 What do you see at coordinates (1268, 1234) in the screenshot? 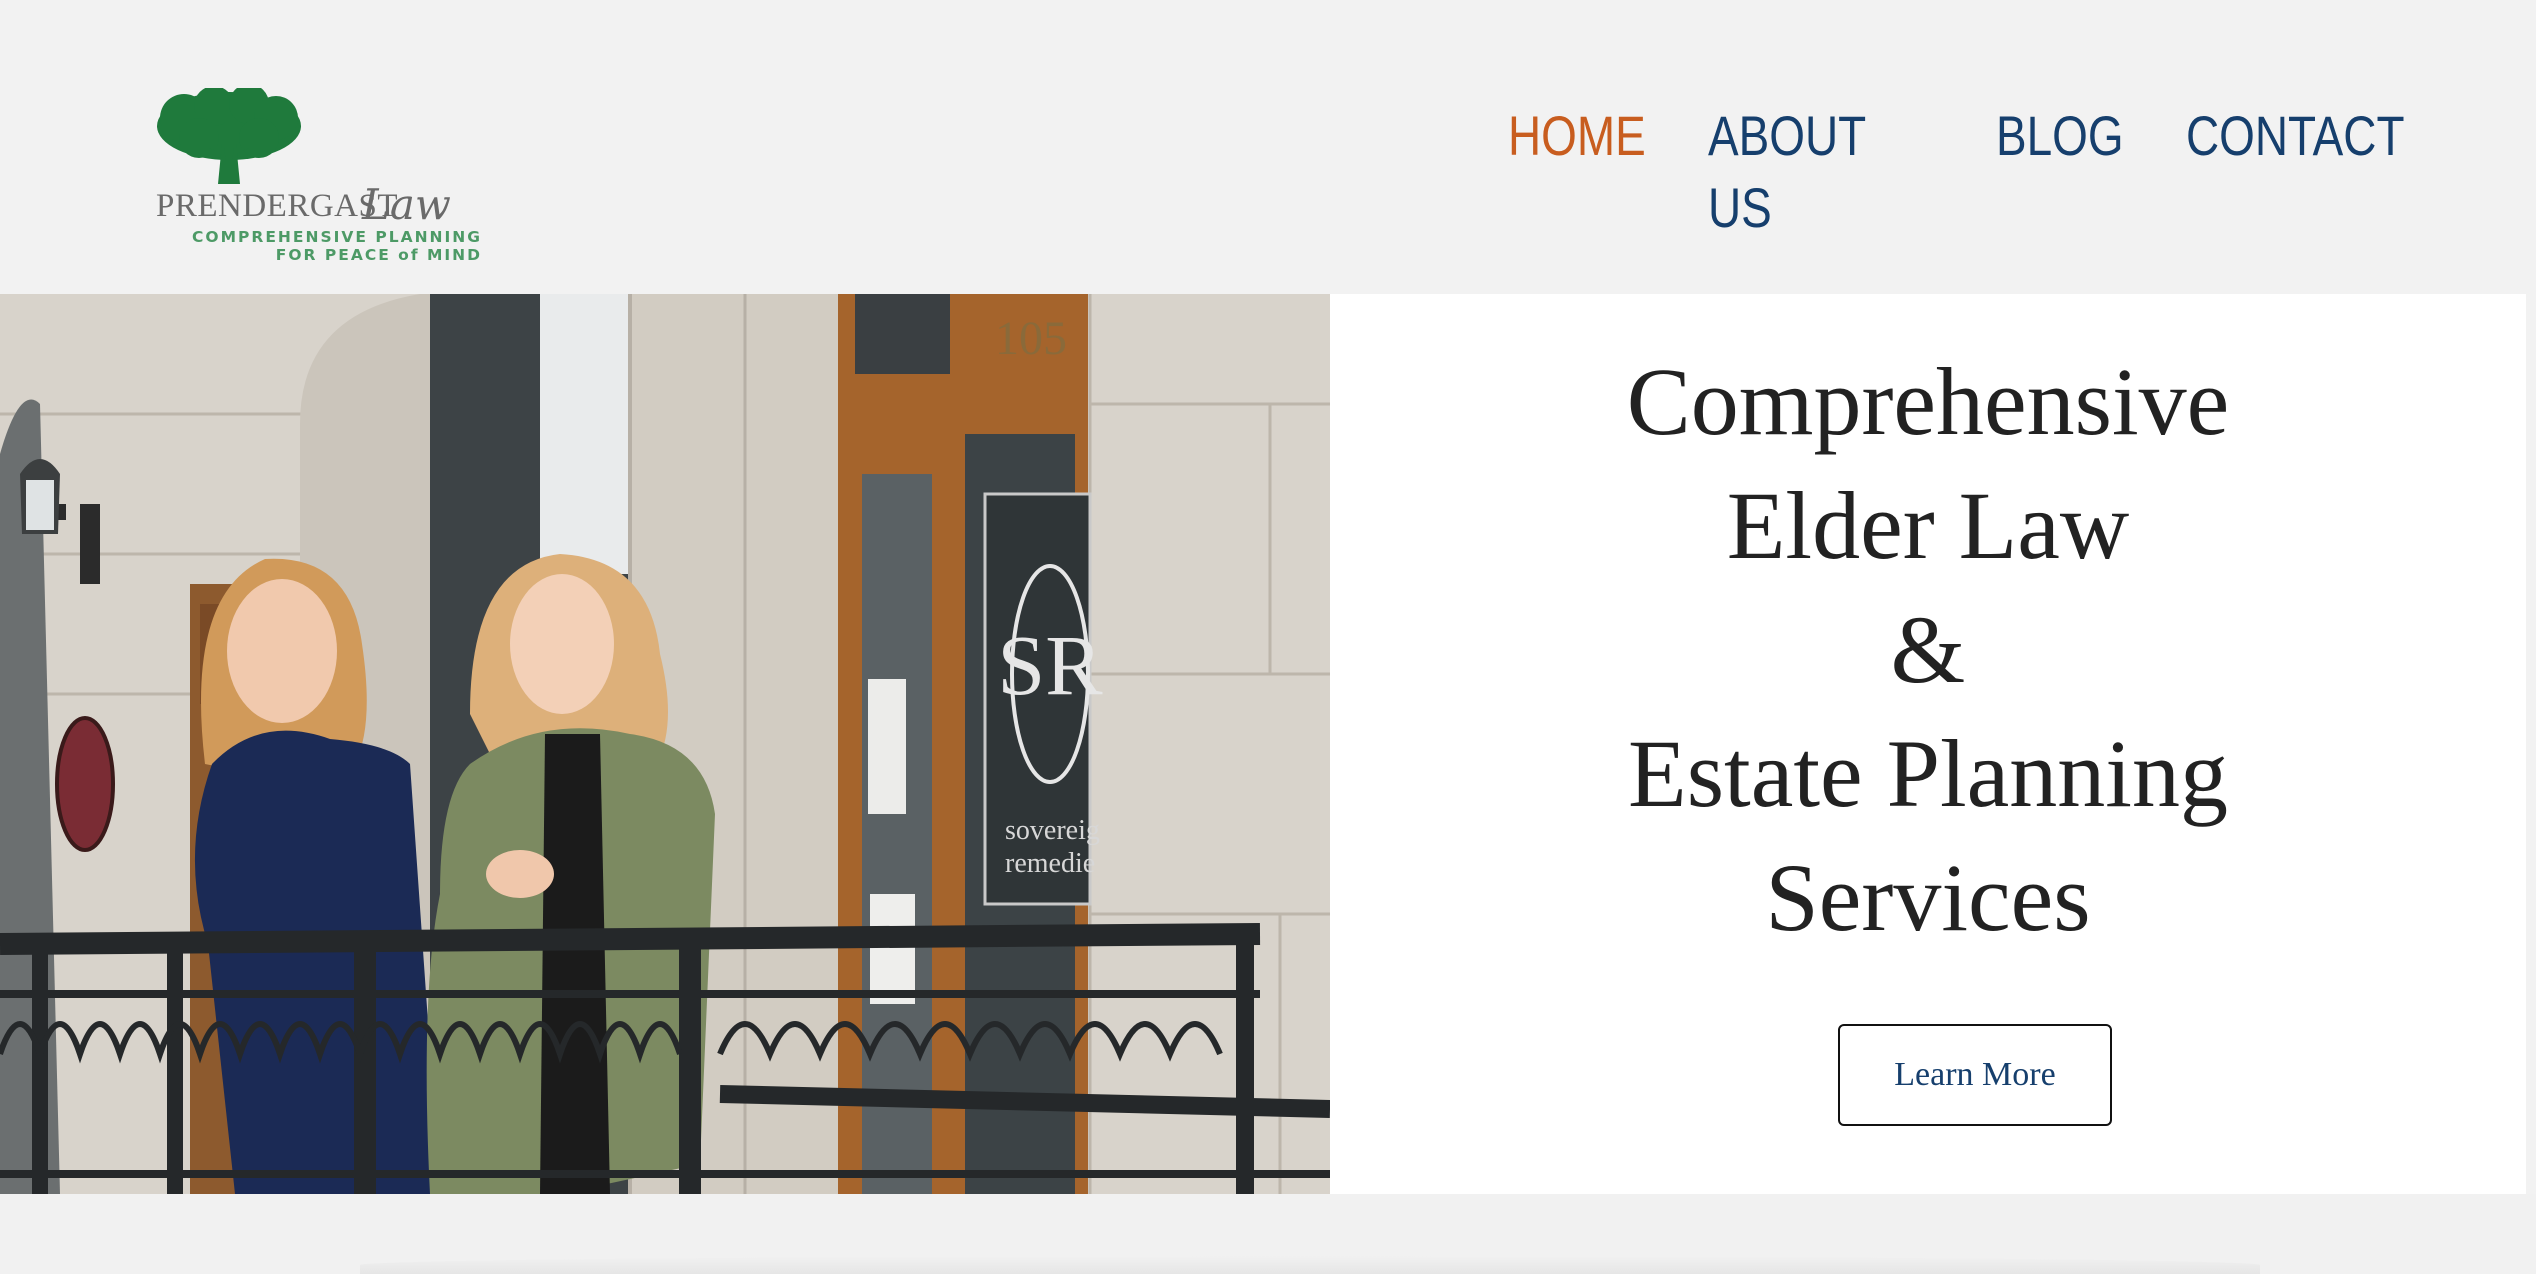
I see `below-hero-section` at bounding box center [1268, 1234].